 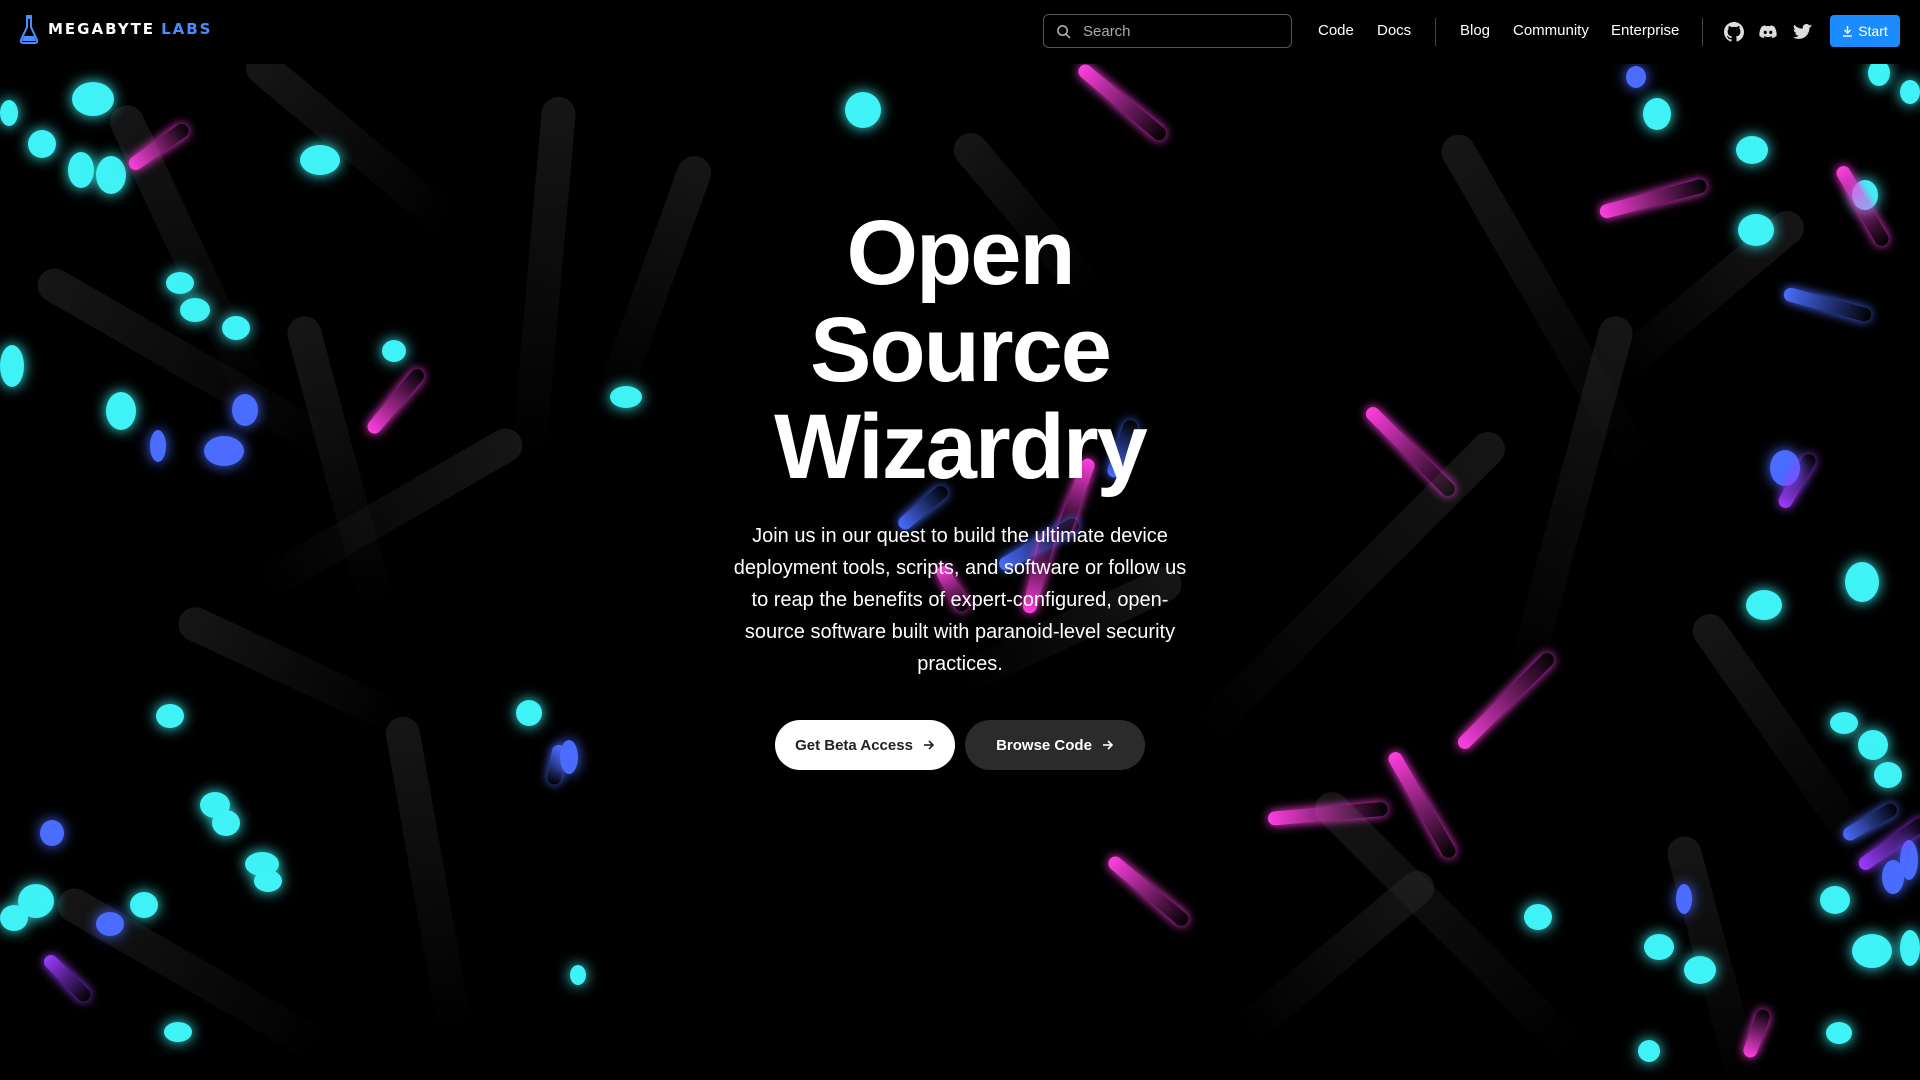 I want to click on nav-link-enterprise: Enterprise, so click(x=1645, y=30).